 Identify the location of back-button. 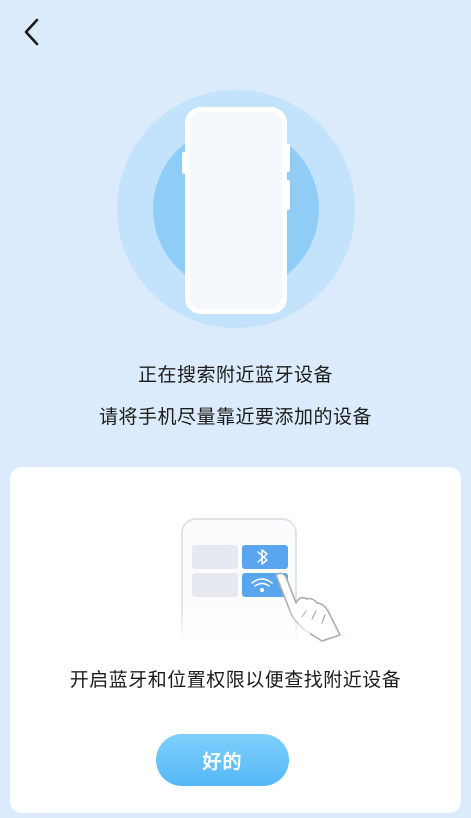
(32, 32).